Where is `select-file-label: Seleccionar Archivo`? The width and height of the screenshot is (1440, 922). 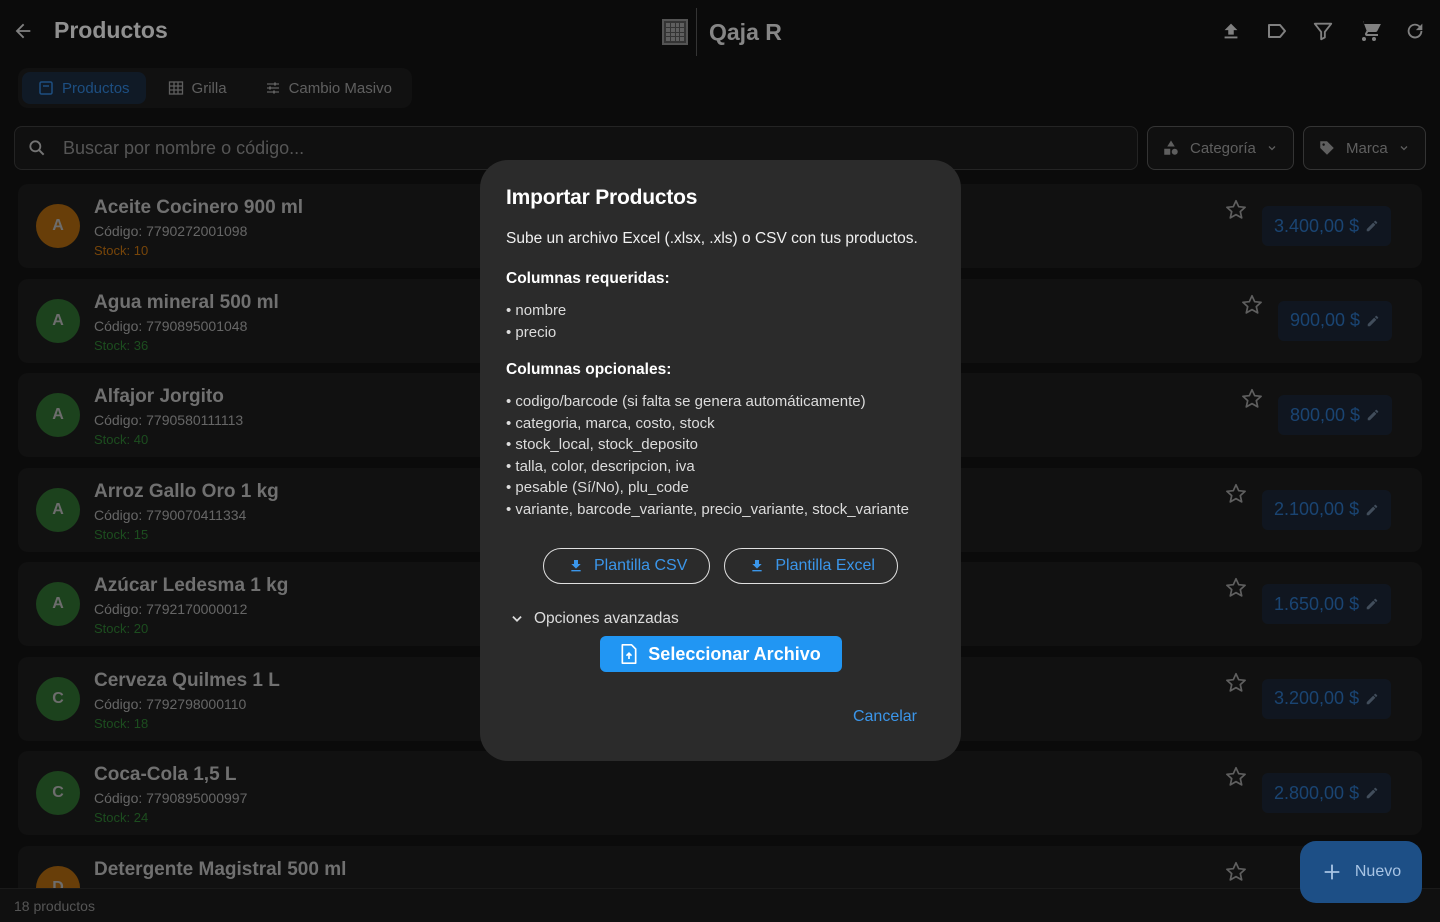
select-file-label: Seleccionar Archivo is located at coordinates (734, 653).